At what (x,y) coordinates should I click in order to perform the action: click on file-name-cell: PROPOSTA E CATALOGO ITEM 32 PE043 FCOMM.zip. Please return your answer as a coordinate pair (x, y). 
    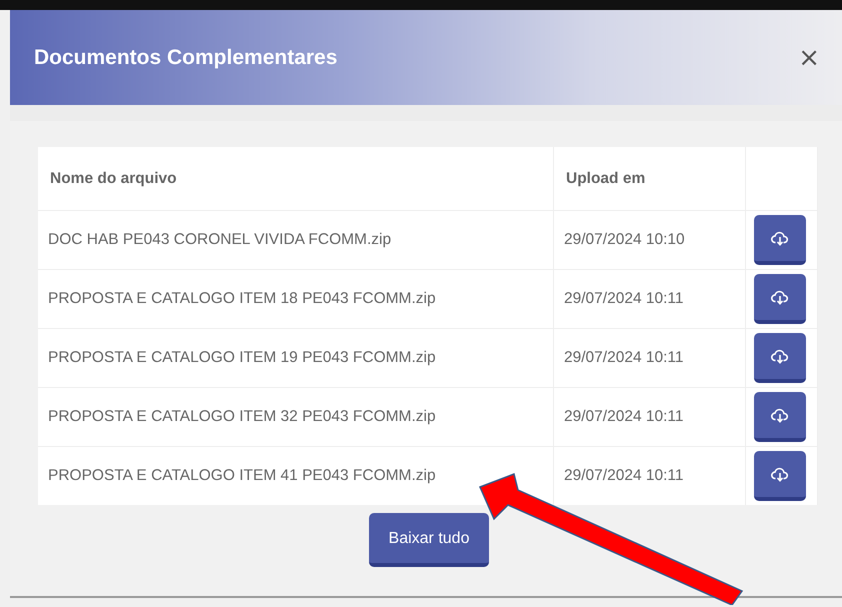
    Looking at the image, I should click on (296, 416).